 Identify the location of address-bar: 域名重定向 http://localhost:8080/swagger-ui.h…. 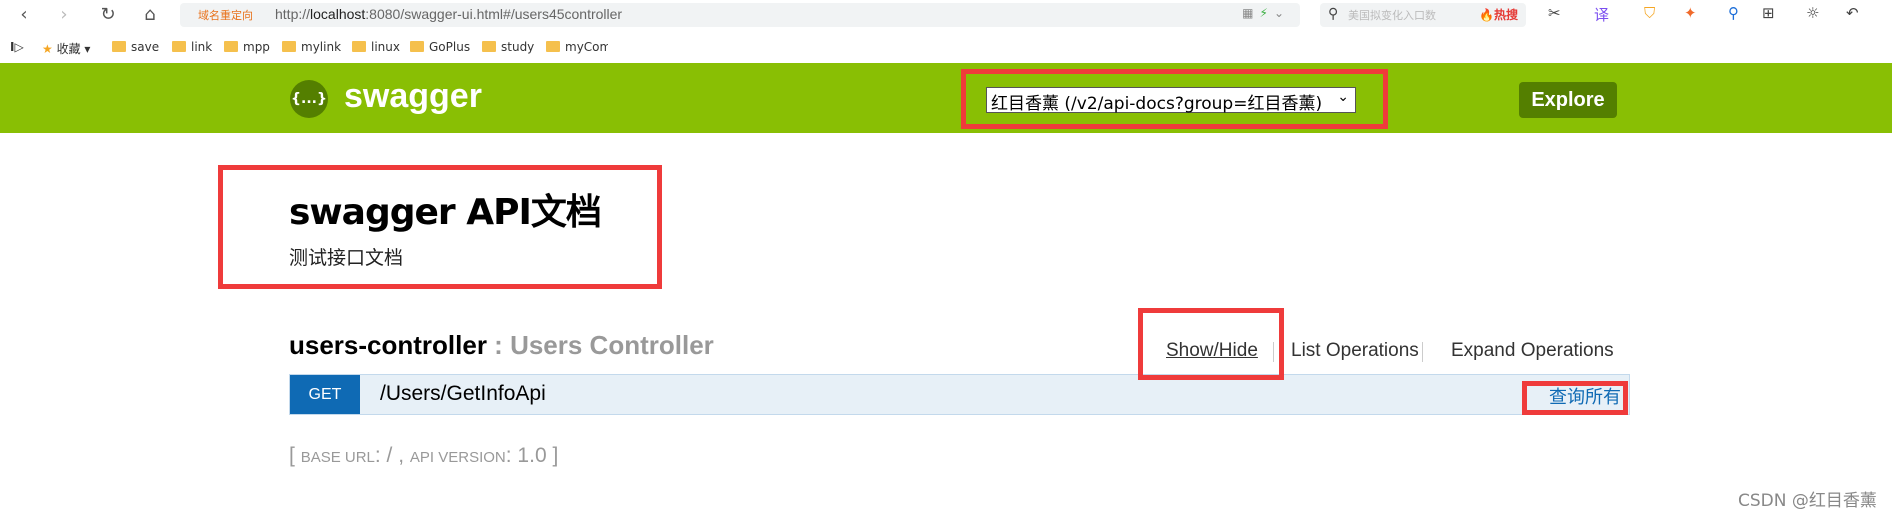
(740, 15).